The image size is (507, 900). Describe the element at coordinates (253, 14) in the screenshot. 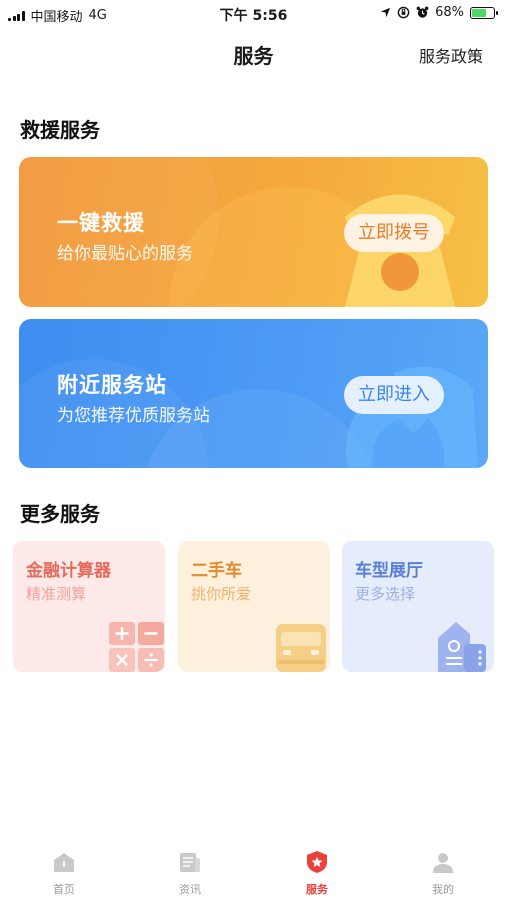

I see `status-bar: 中国移动 4G 下午 5:56 68%` at that location.